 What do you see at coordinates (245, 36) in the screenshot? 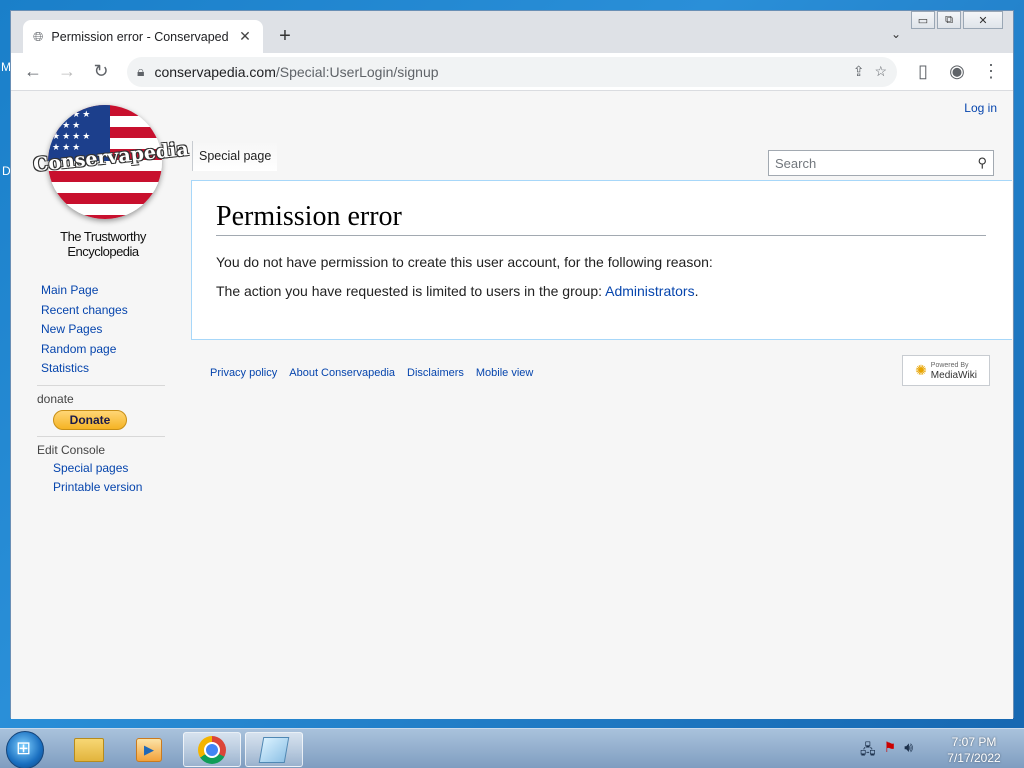
I see `tab-close-icon: ✕` at bounding box center [245, 36].